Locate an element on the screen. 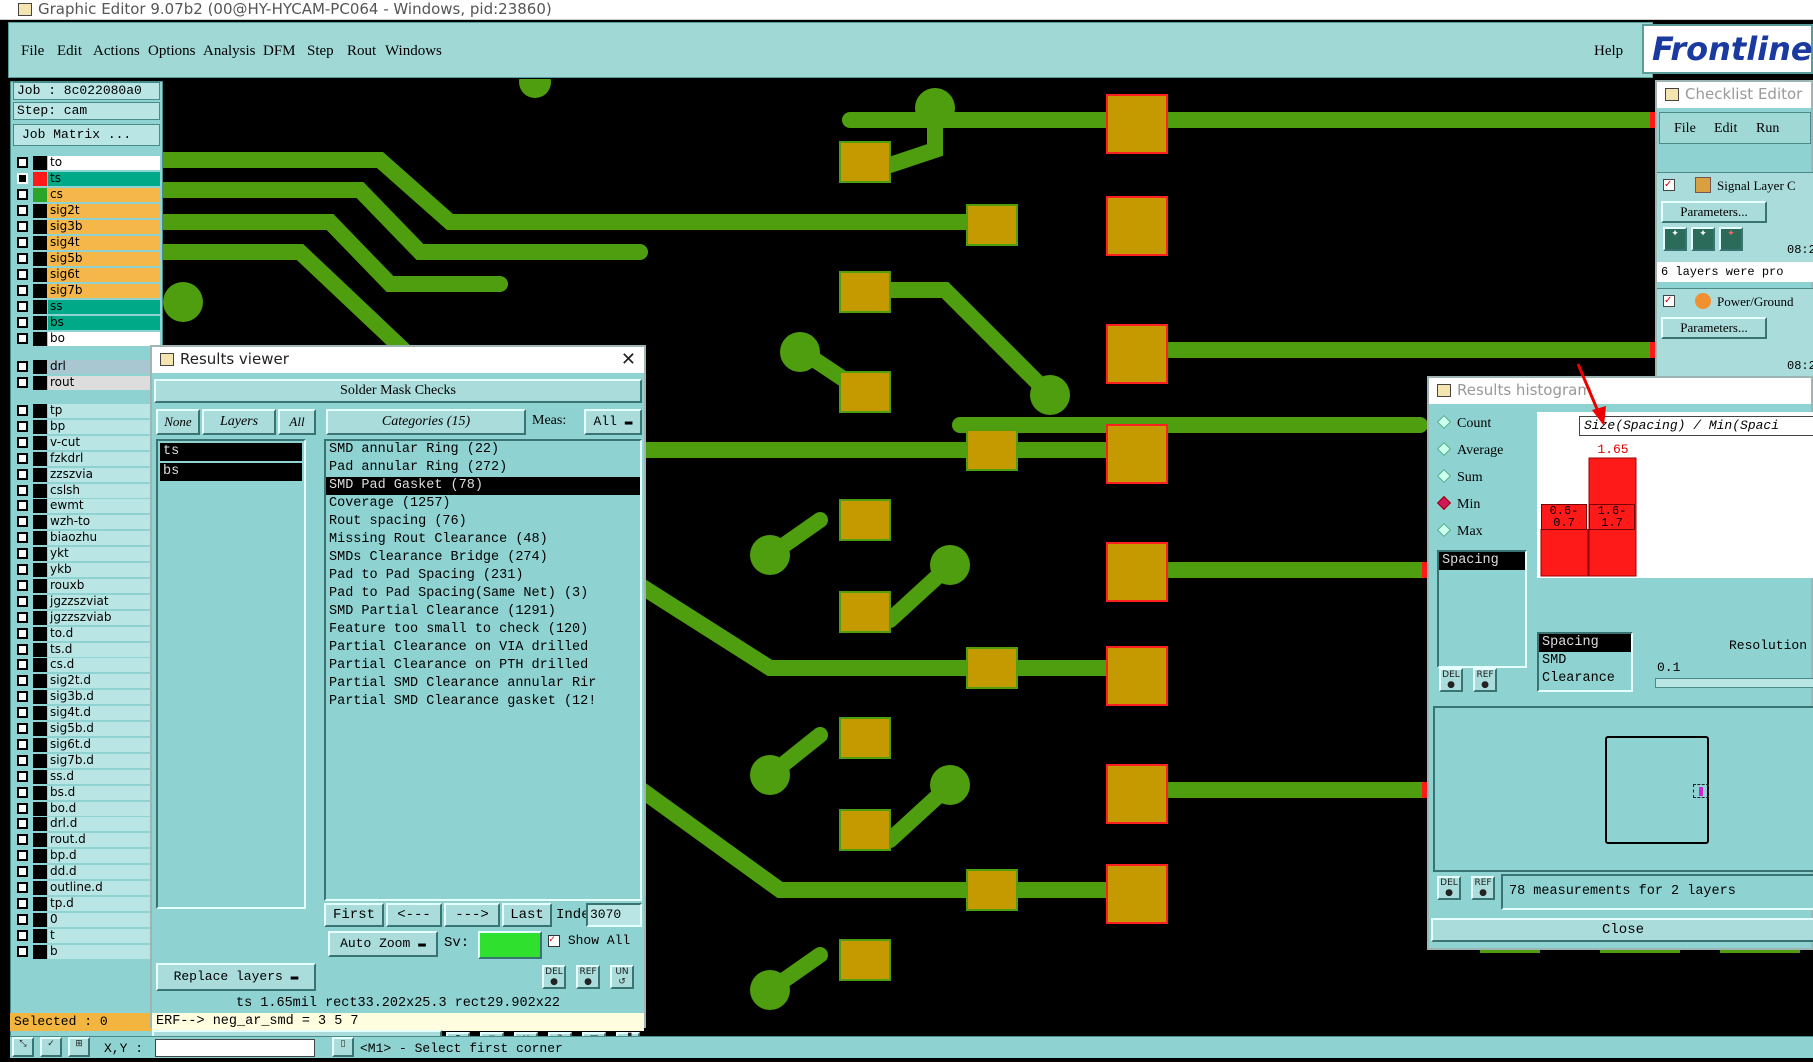 The height and width of the screenshot is (1062, 1813). mode-count: Count is located at coordinates (1463, 423).